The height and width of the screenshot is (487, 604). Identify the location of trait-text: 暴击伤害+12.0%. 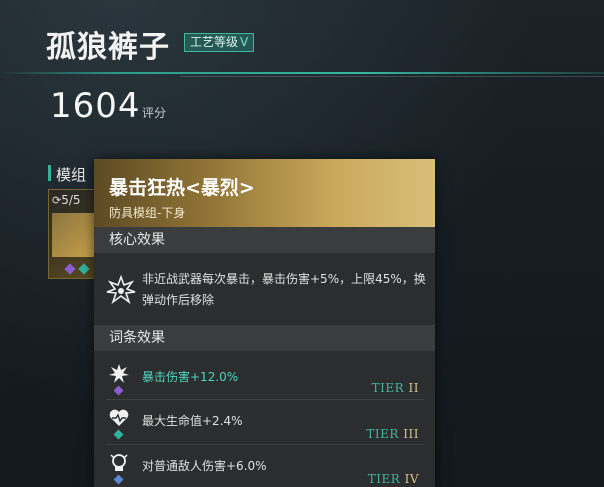
(190, 377).